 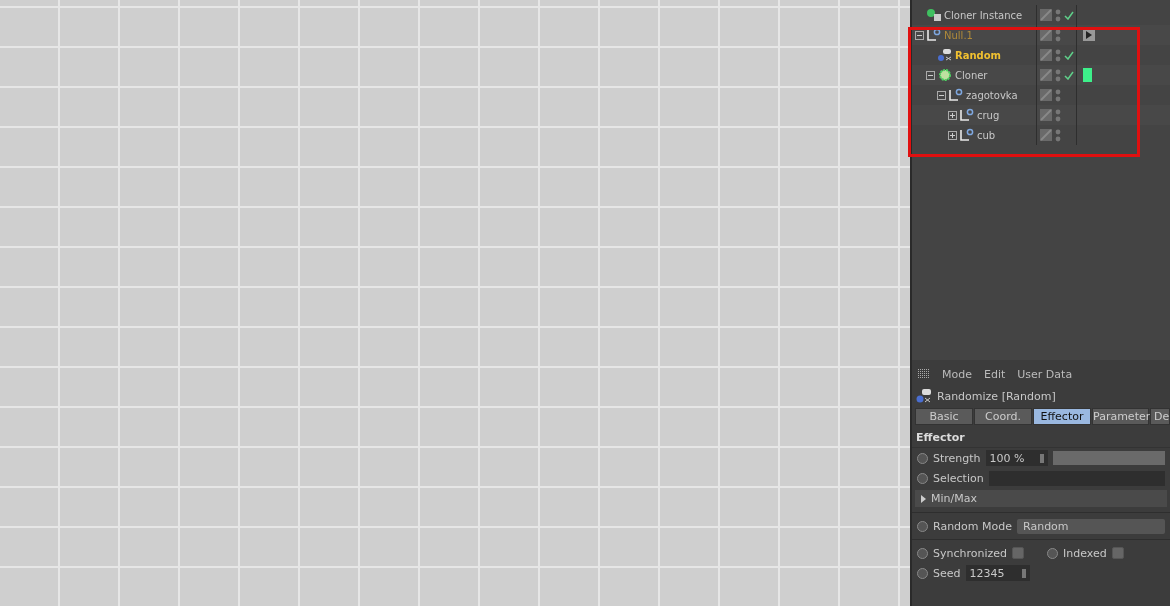 What do you see at coordinates (957, 458) in the screenshot?
I see `field-label: Strength` at bounding box center [957, 458].